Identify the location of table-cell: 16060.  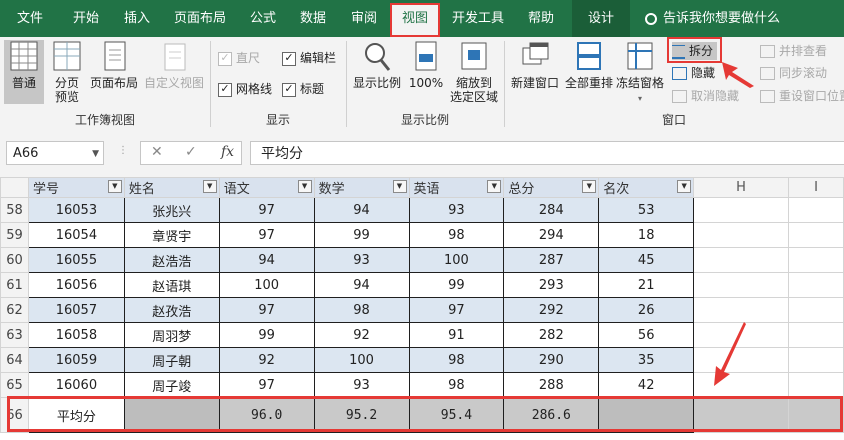
(76, 385).